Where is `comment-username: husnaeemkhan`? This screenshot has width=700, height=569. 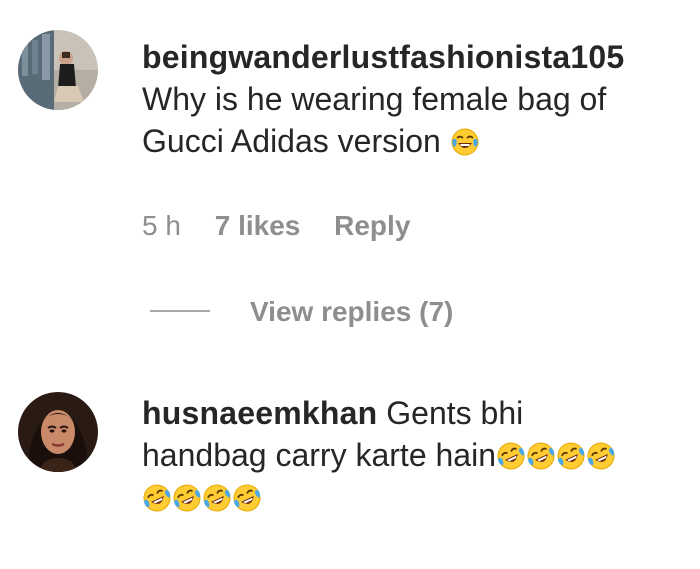 comment-username: husnaeemkhan is located at coordinates (259, 413).